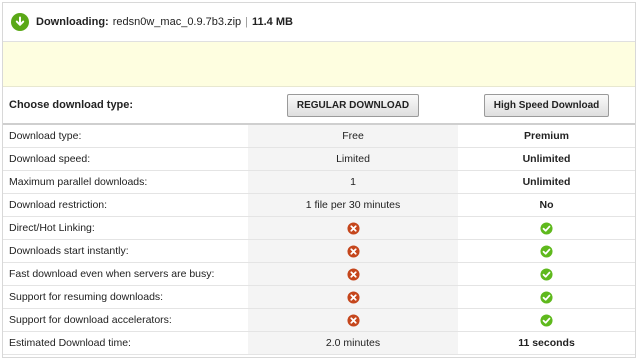 Image resolution: width=640 pixels, height=362 pixels. Describe the element at coordinates (177, 22) in the screenshot. I see `file-name: redsn0w_mac_0.9.7b3.zip` at that location.